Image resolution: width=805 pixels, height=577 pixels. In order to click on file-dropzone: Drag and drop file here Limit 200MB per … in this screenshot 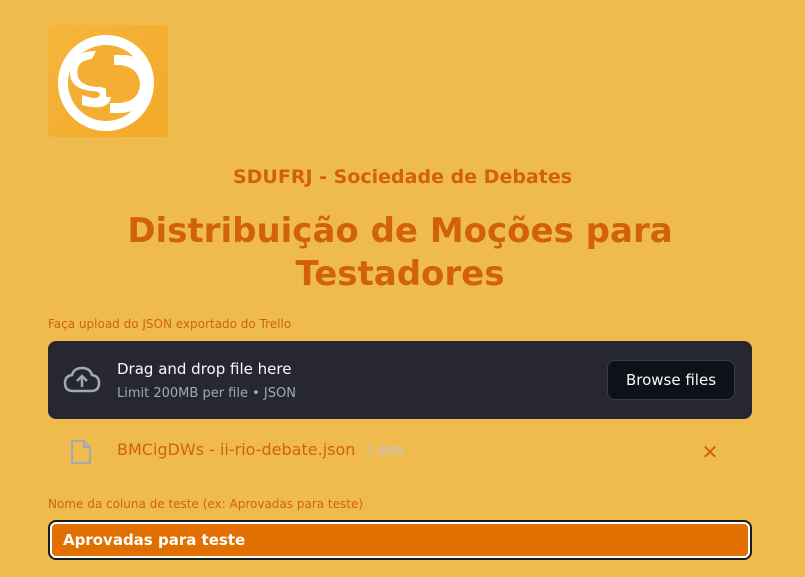, I will do `click(400, 380)`.